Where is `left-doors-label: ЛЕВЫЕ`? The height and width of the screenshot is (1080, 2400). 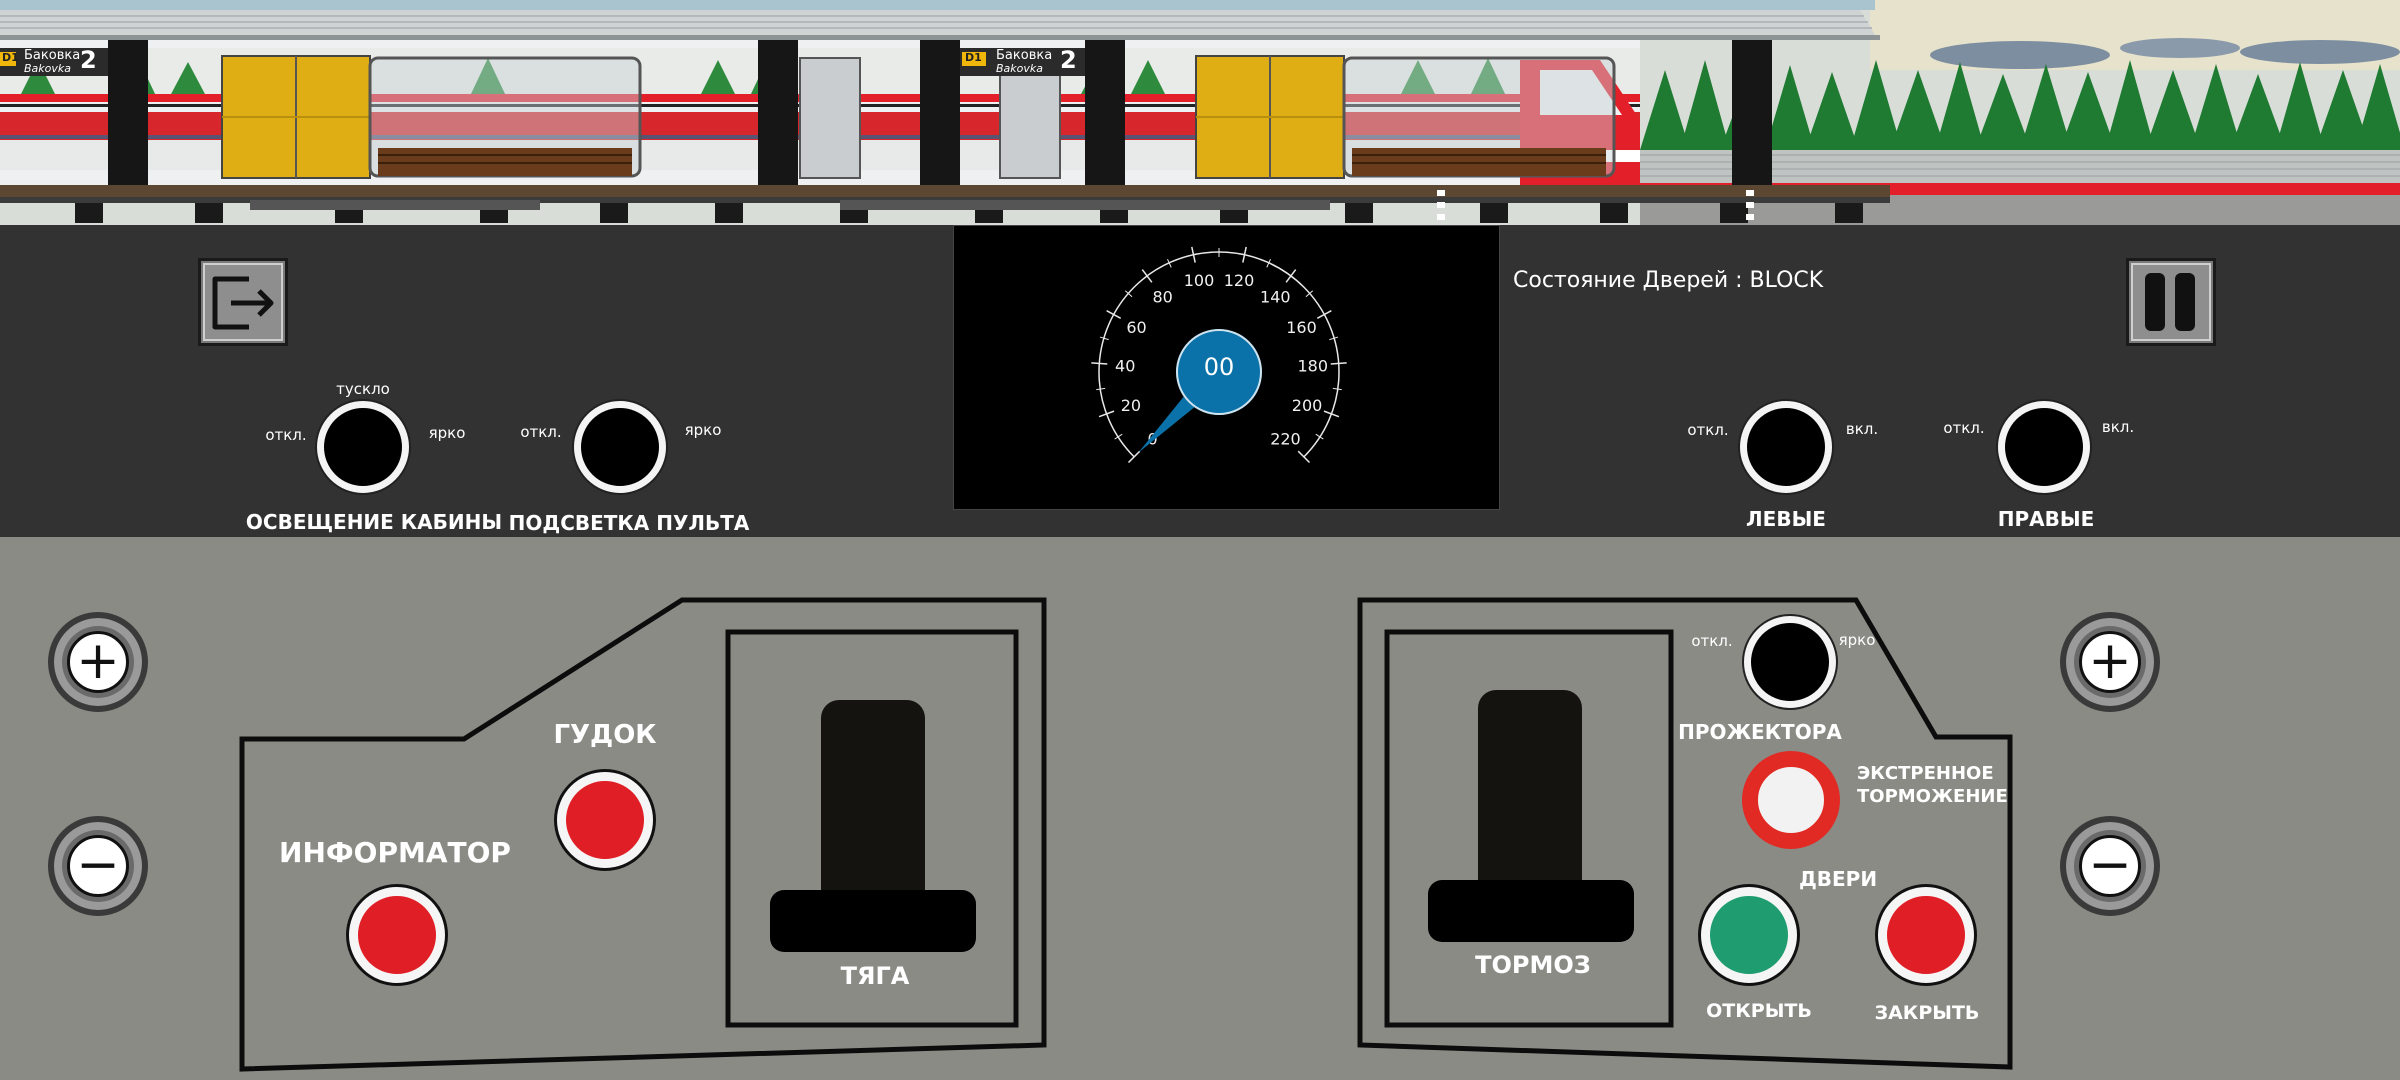
left-doors-label: ЛЕВЫЕ is located at coordinates (1786, 519).